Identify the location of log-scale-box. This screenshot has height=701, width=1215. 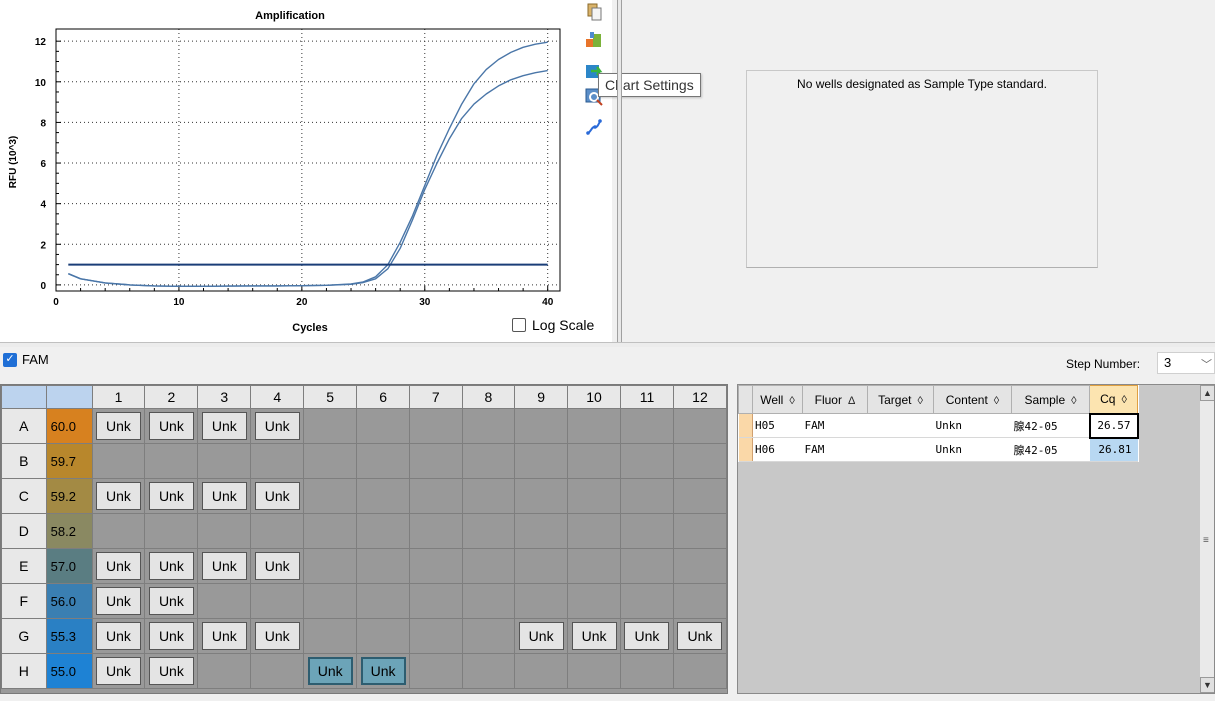
(519, 325).